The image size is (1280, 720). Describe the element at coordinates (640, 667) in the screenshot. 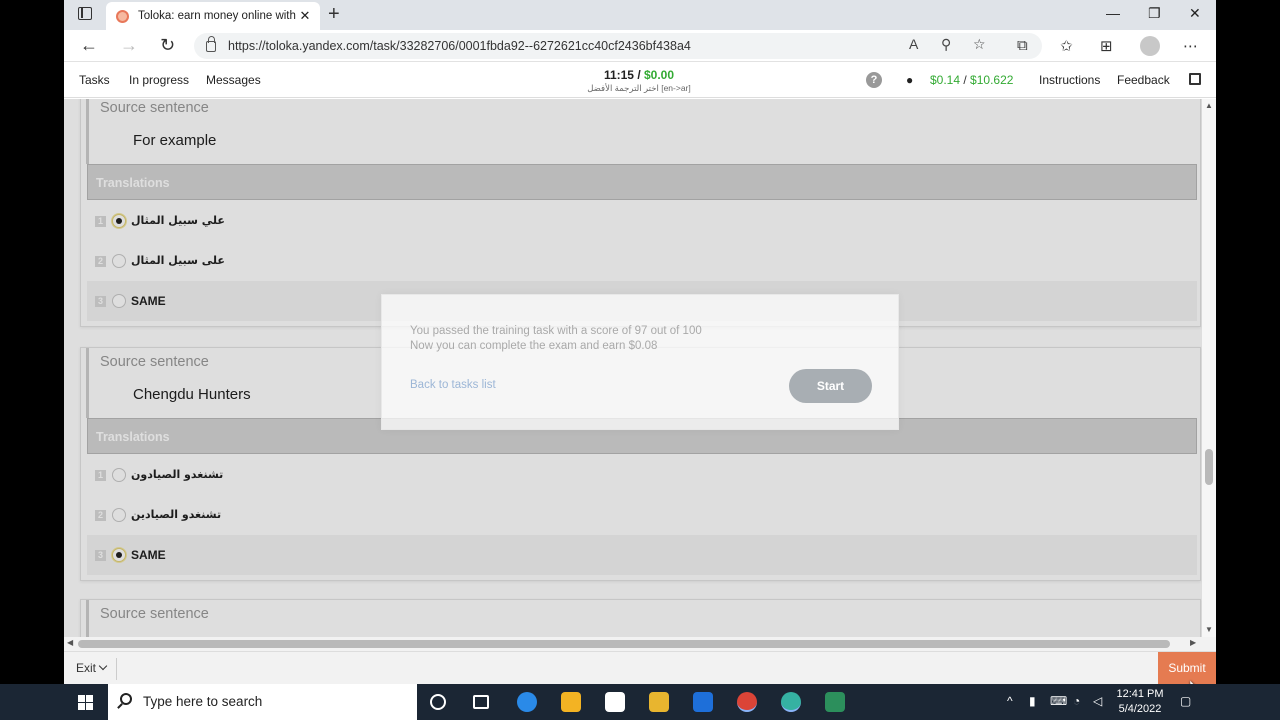

I see `bottom-bar: Exit Submit` at that location.